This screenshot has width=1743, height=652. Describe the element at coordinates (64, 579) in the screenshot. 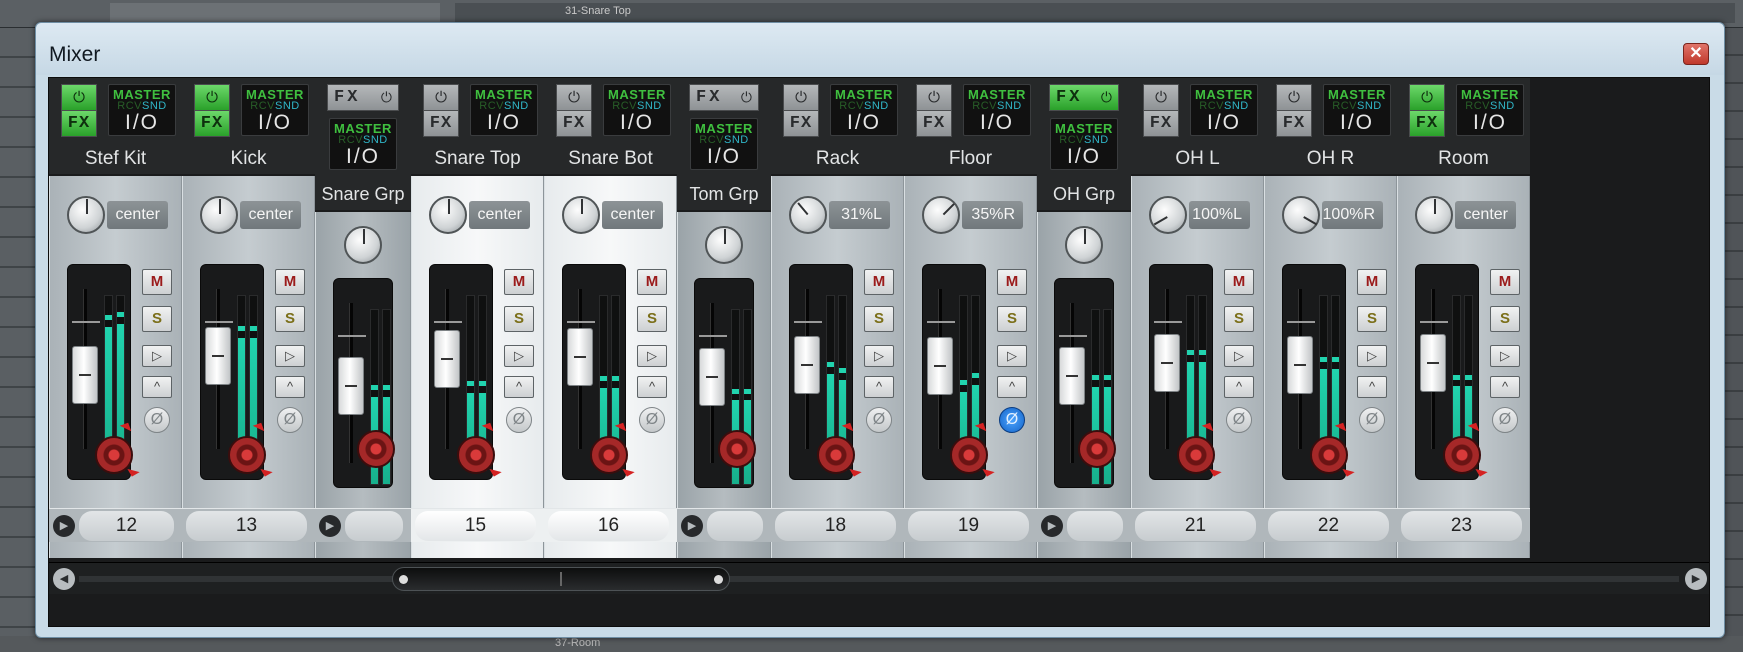

I see `scroll-left-icon: ◀` at that location.